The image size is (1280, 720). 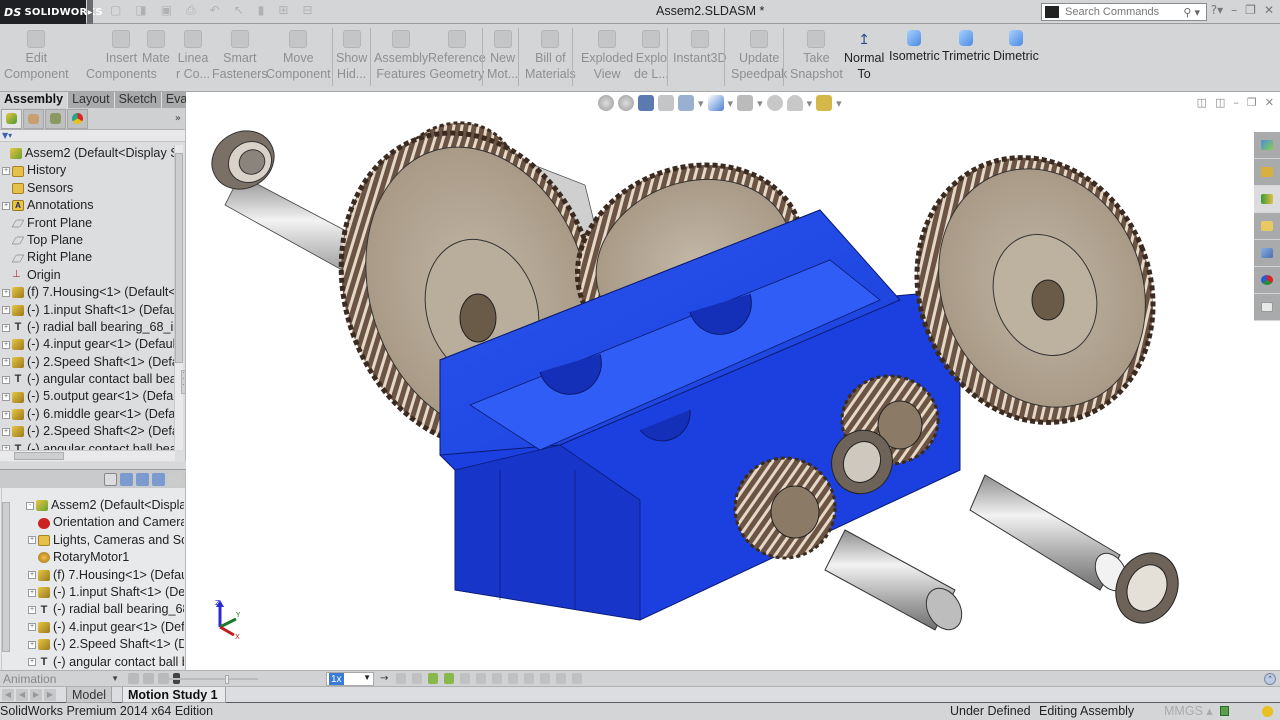 What do you see at coordinates (158, 479) in the screenshot?
I see `filter-results-icon` at bounding box center [158, 479].